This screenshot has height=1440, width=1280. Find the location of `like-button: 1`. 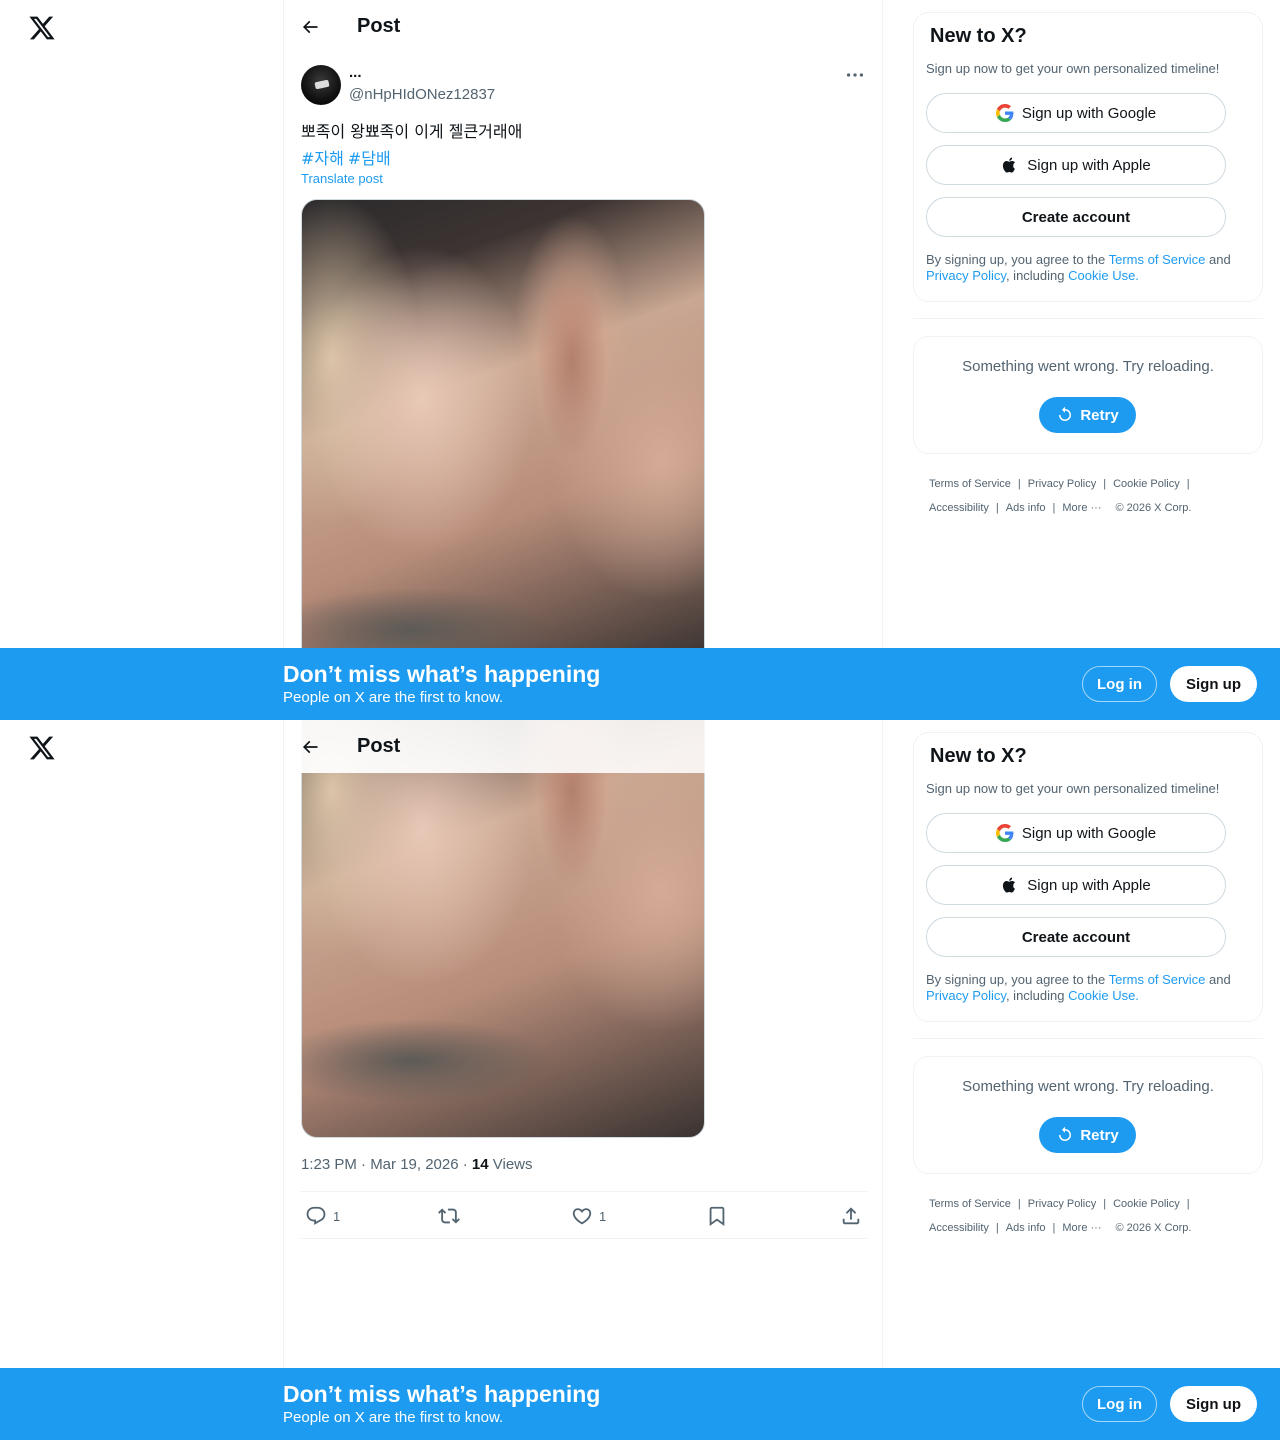

like-button: 1 is located at coordinates (588, 1216).